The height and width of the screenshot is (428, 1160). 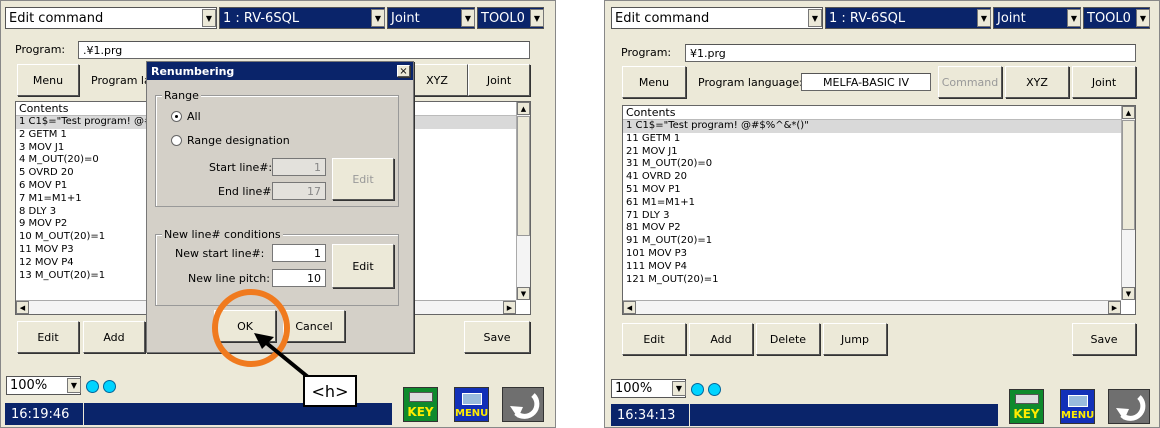 What do you see at coordinates (121, 80) in the screenshot?
I see `program-language-label: Program la` at bounding box center [121, 80].